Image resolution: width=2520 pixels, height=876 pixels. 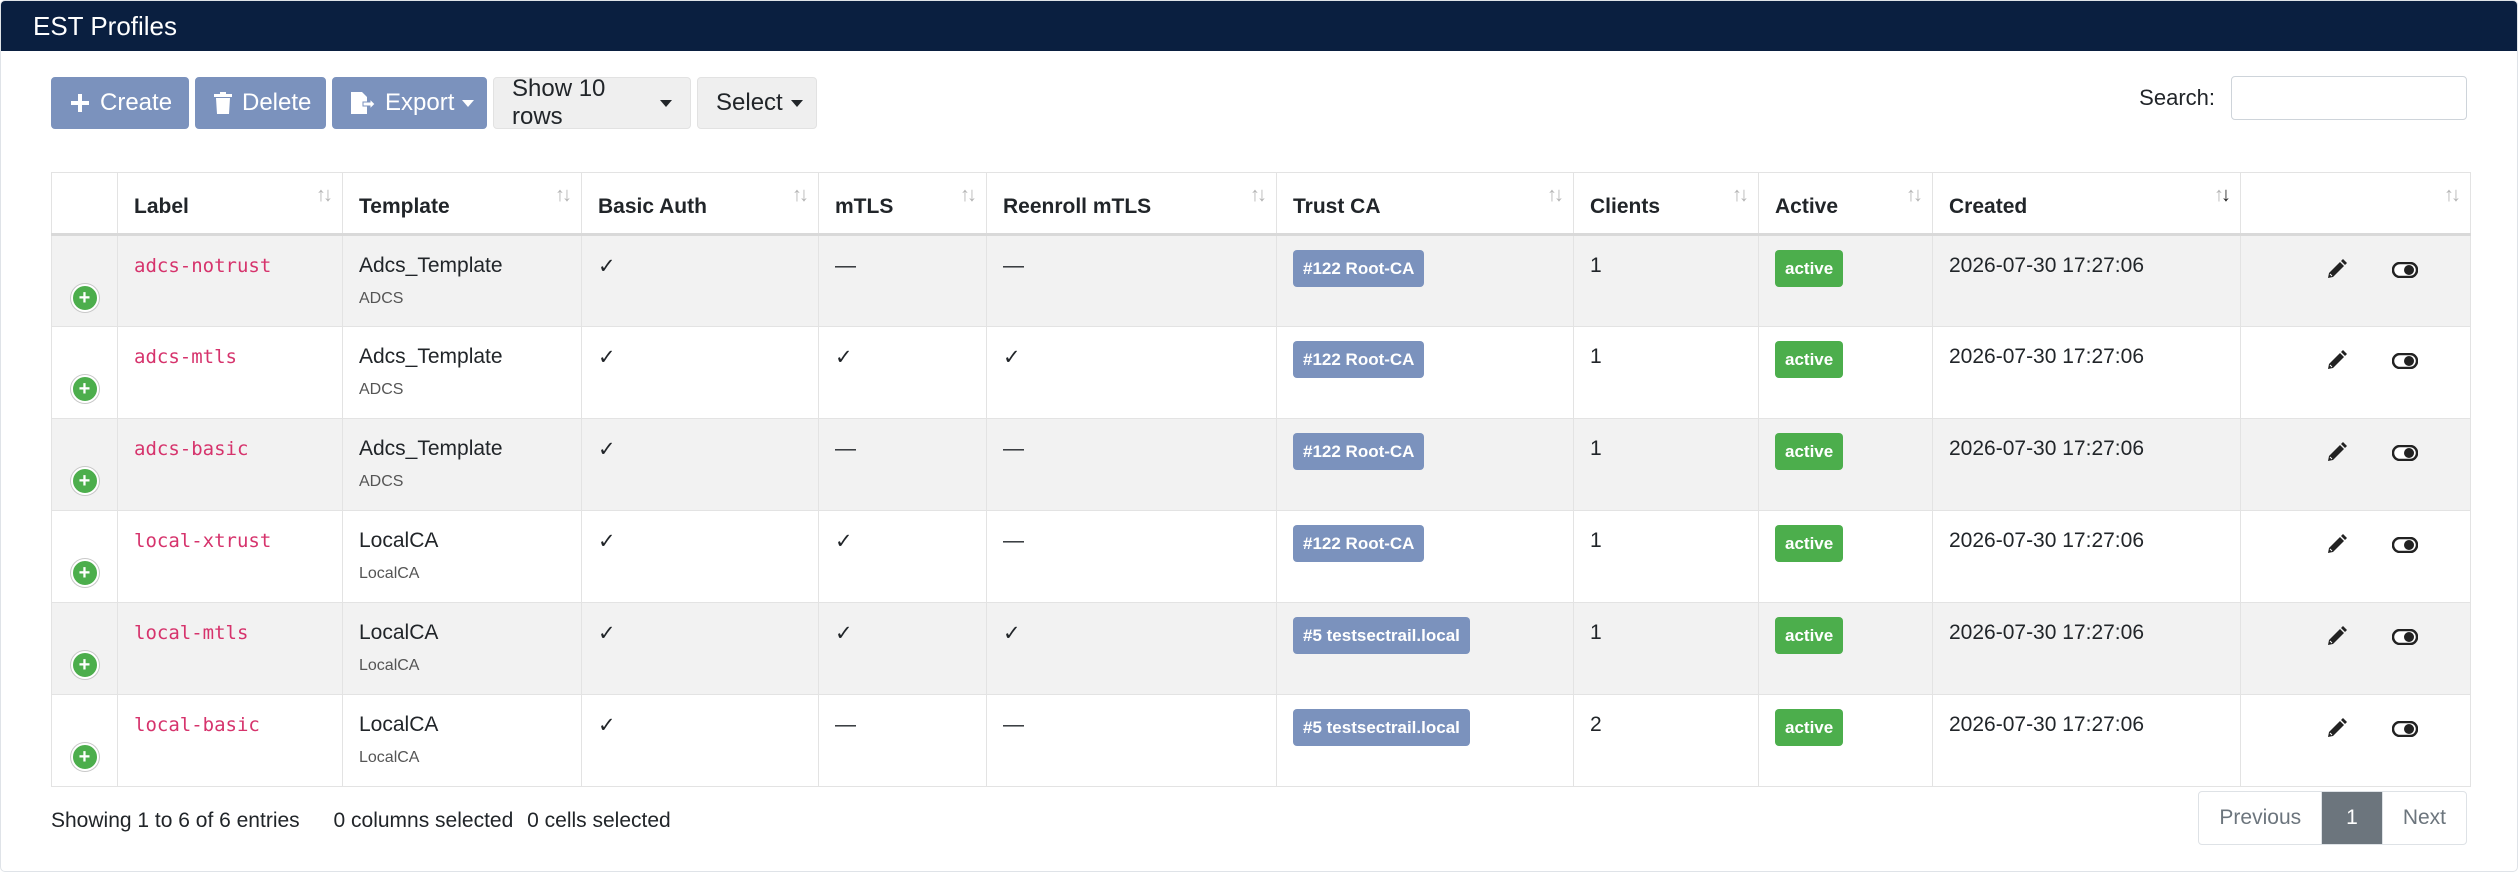 What do you see at coordinates (902, 648) in the screenshot?
I see `mtls-cell: ✓` at bounding box center [902, 648].